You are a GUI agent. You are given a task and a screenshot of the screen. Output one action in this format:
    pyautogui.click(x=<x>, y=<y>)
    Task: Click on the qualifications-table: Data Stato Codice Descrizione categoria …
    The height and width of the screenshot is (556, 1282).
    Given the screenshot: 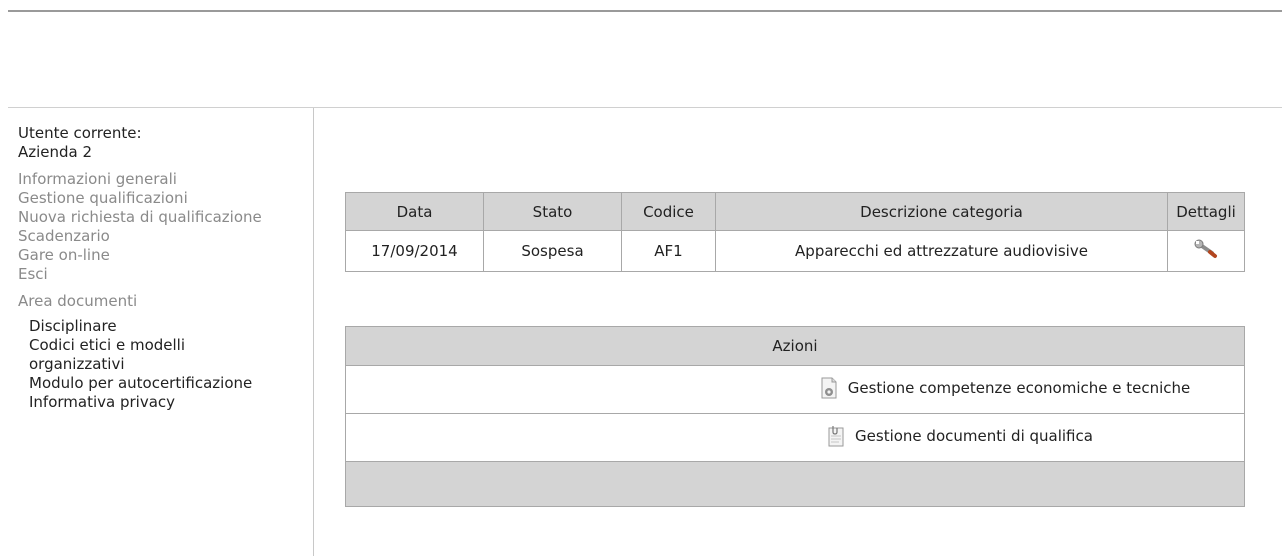 What is the action you would take?
    pyautogui.click(x=795, y=232)
    